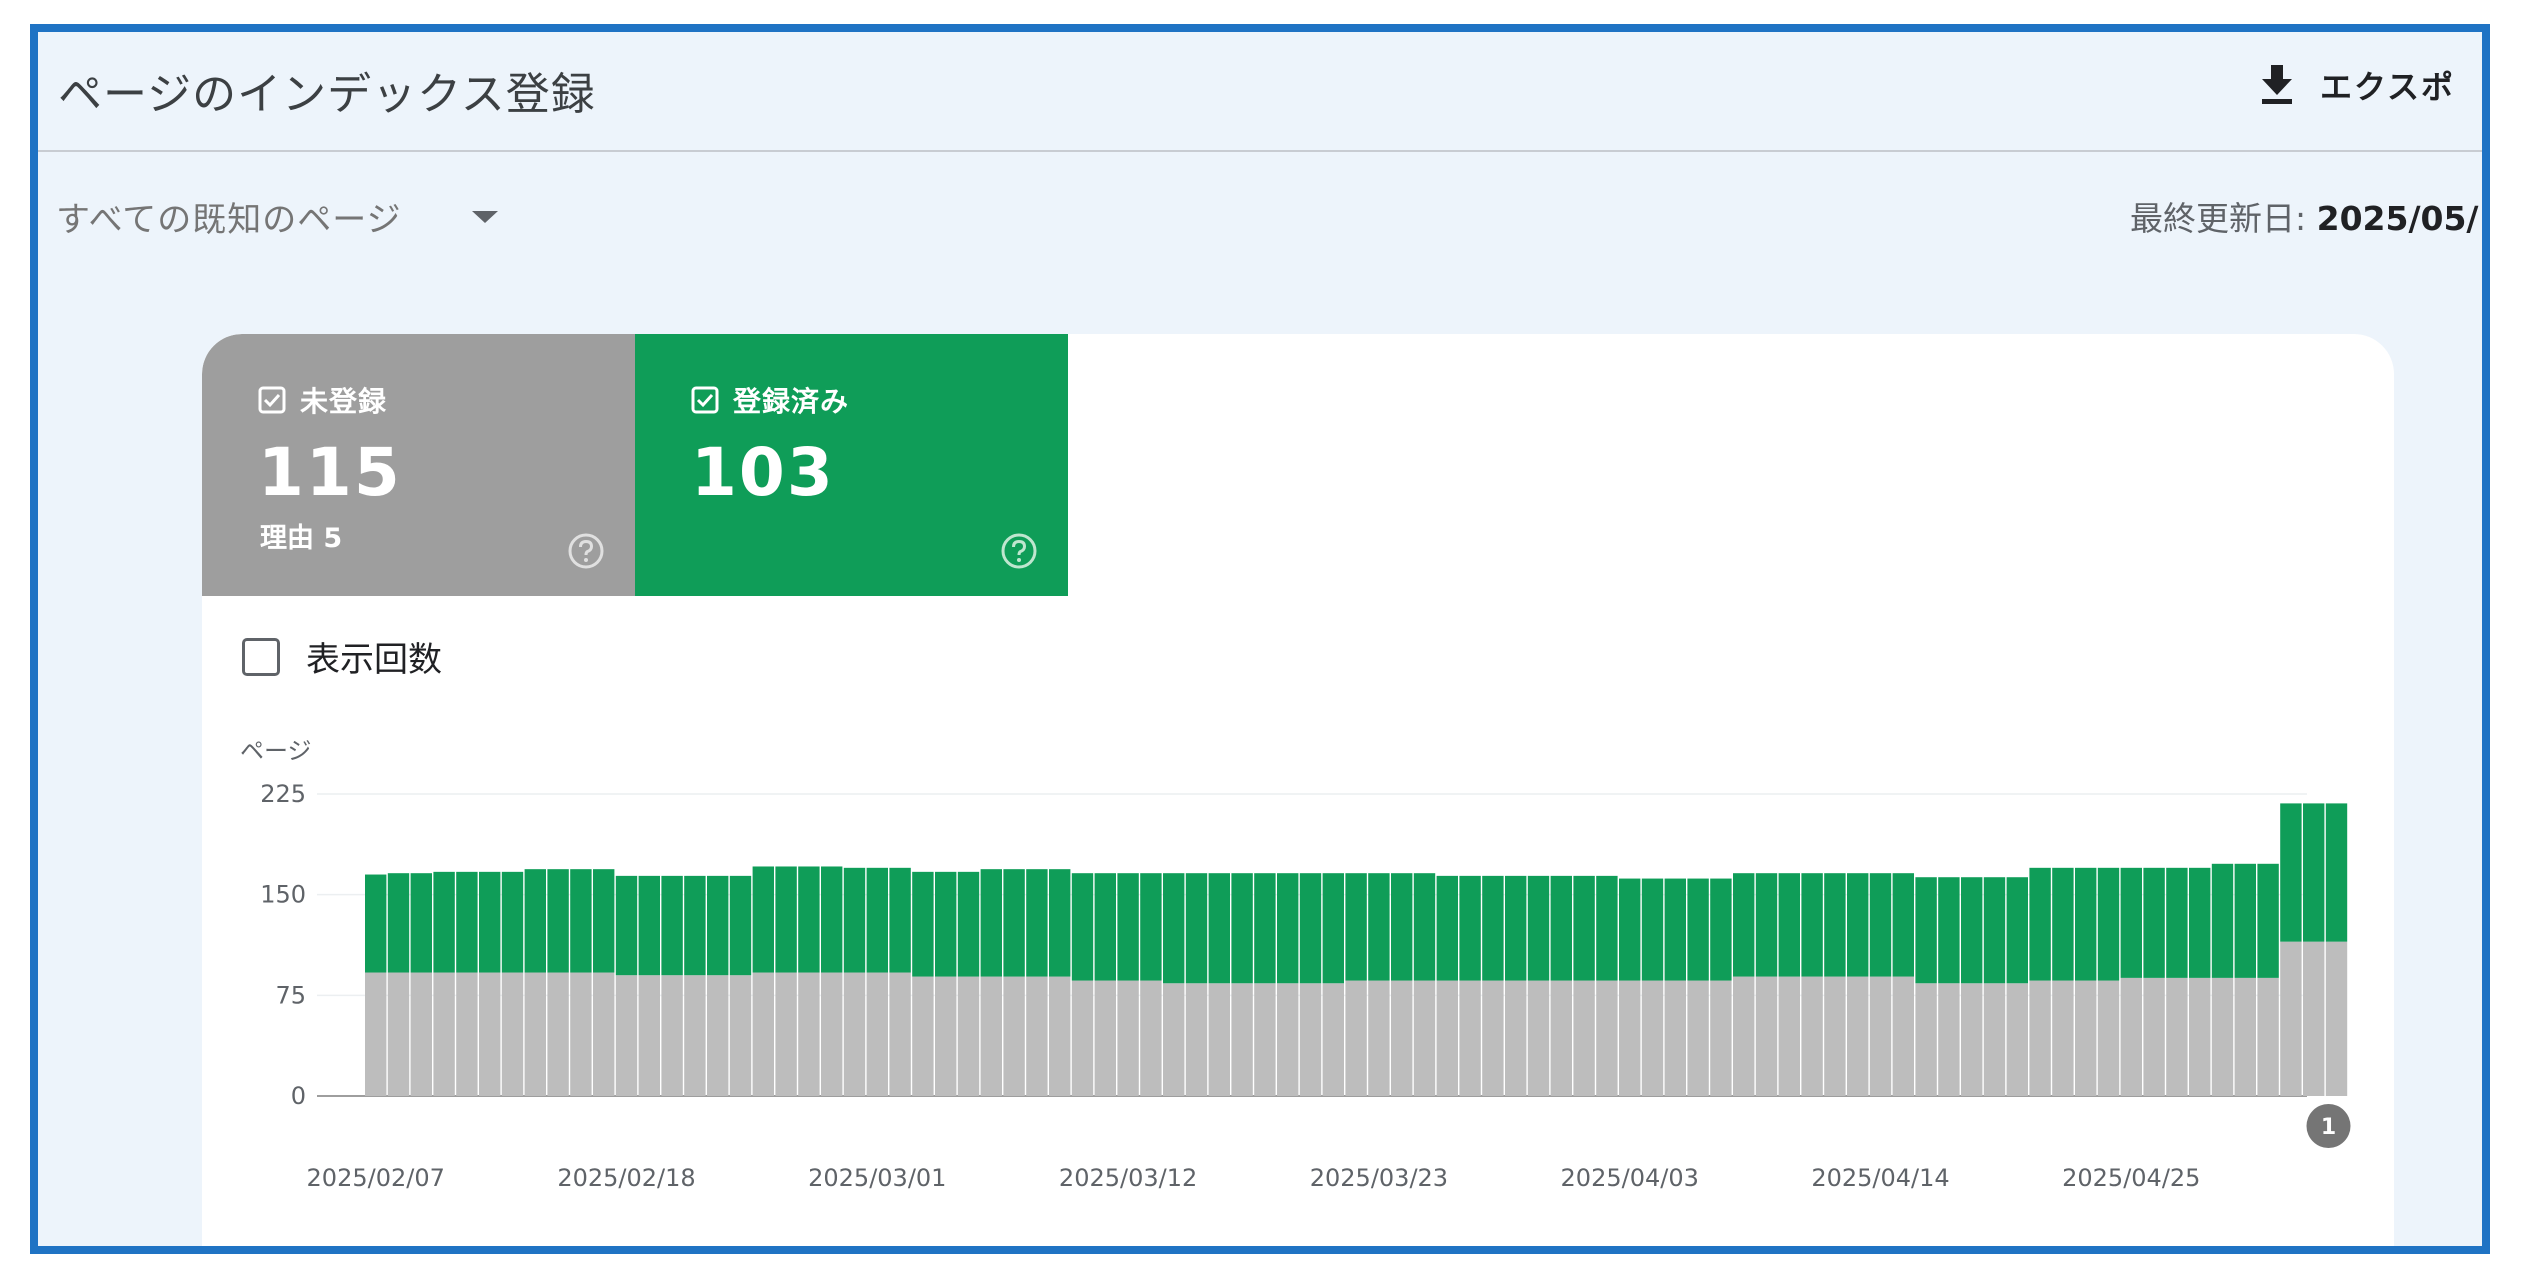  Describe the element at coordinates (484, 216) in the screenshot. I see `chevron-down-icon` at that location.